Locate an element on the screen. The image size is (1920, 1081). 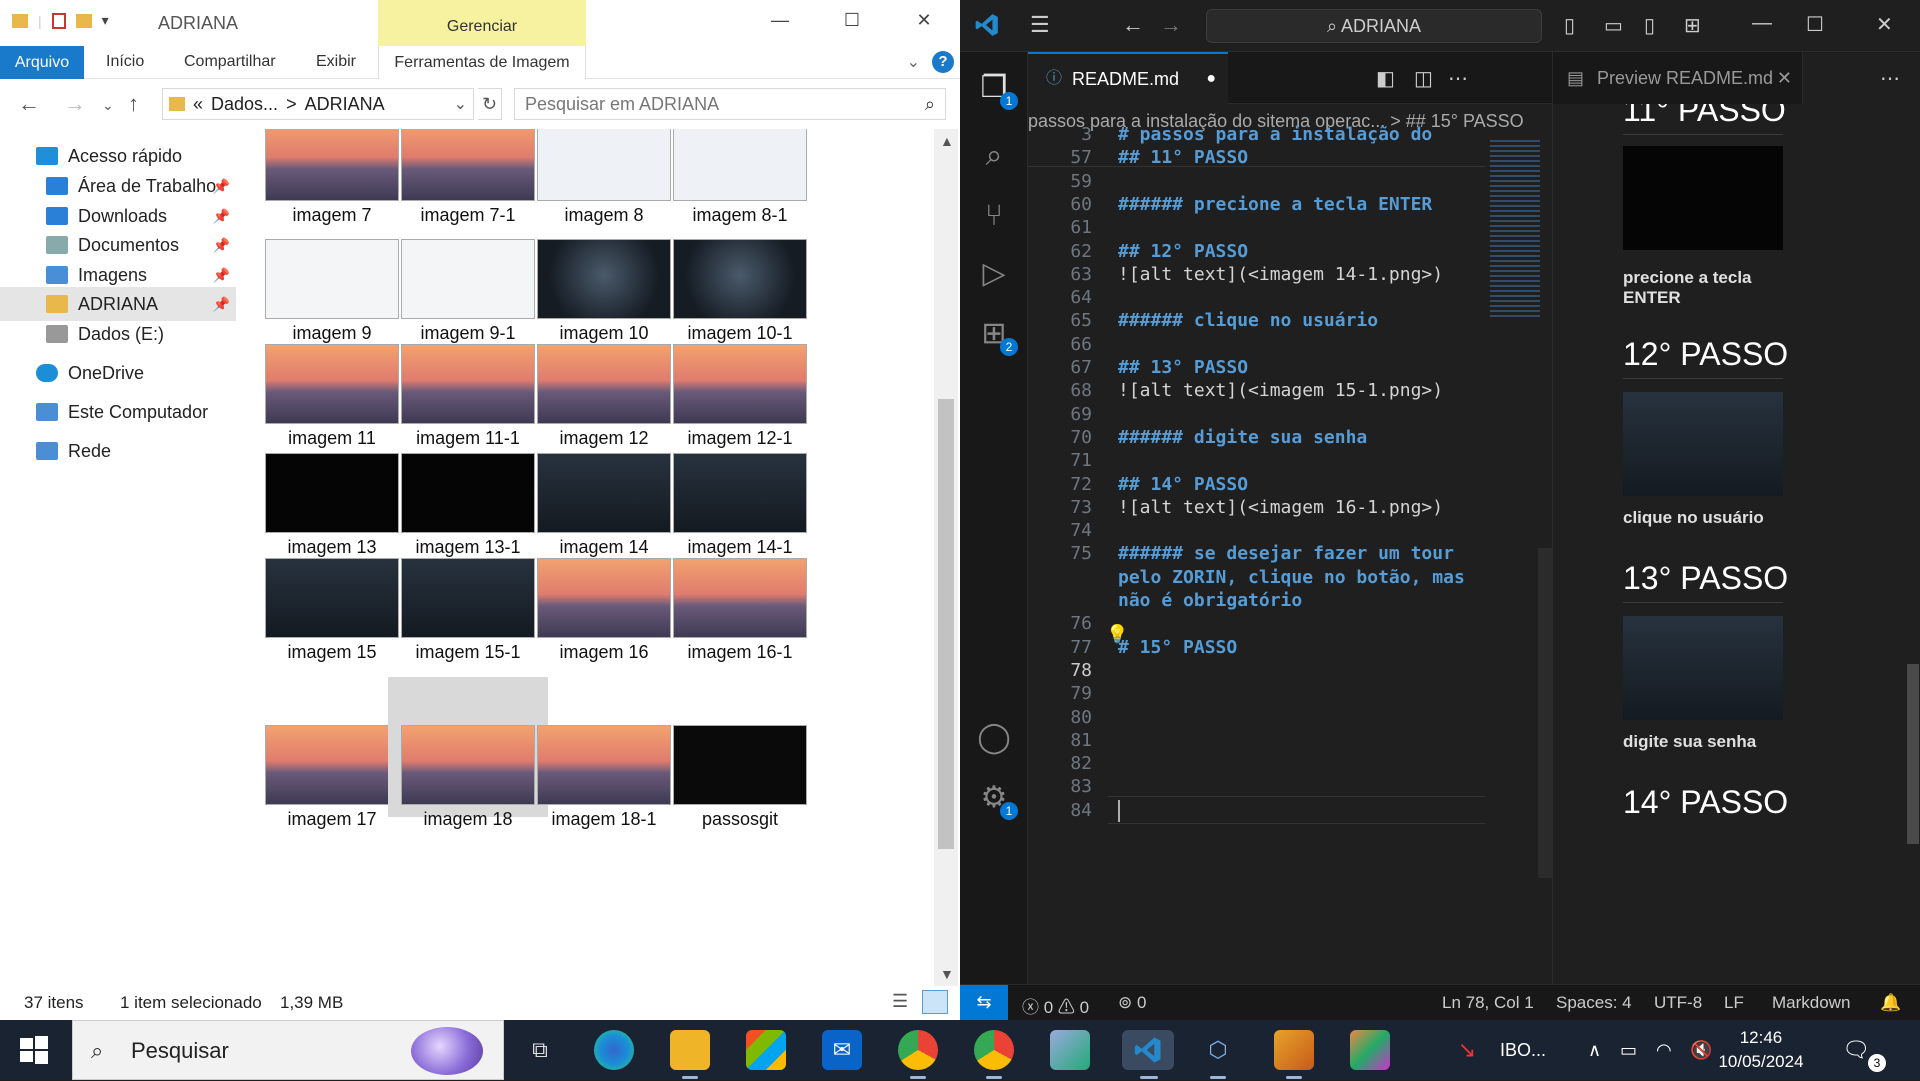
preview-scrollbar is located at coordinates (1913, 754).